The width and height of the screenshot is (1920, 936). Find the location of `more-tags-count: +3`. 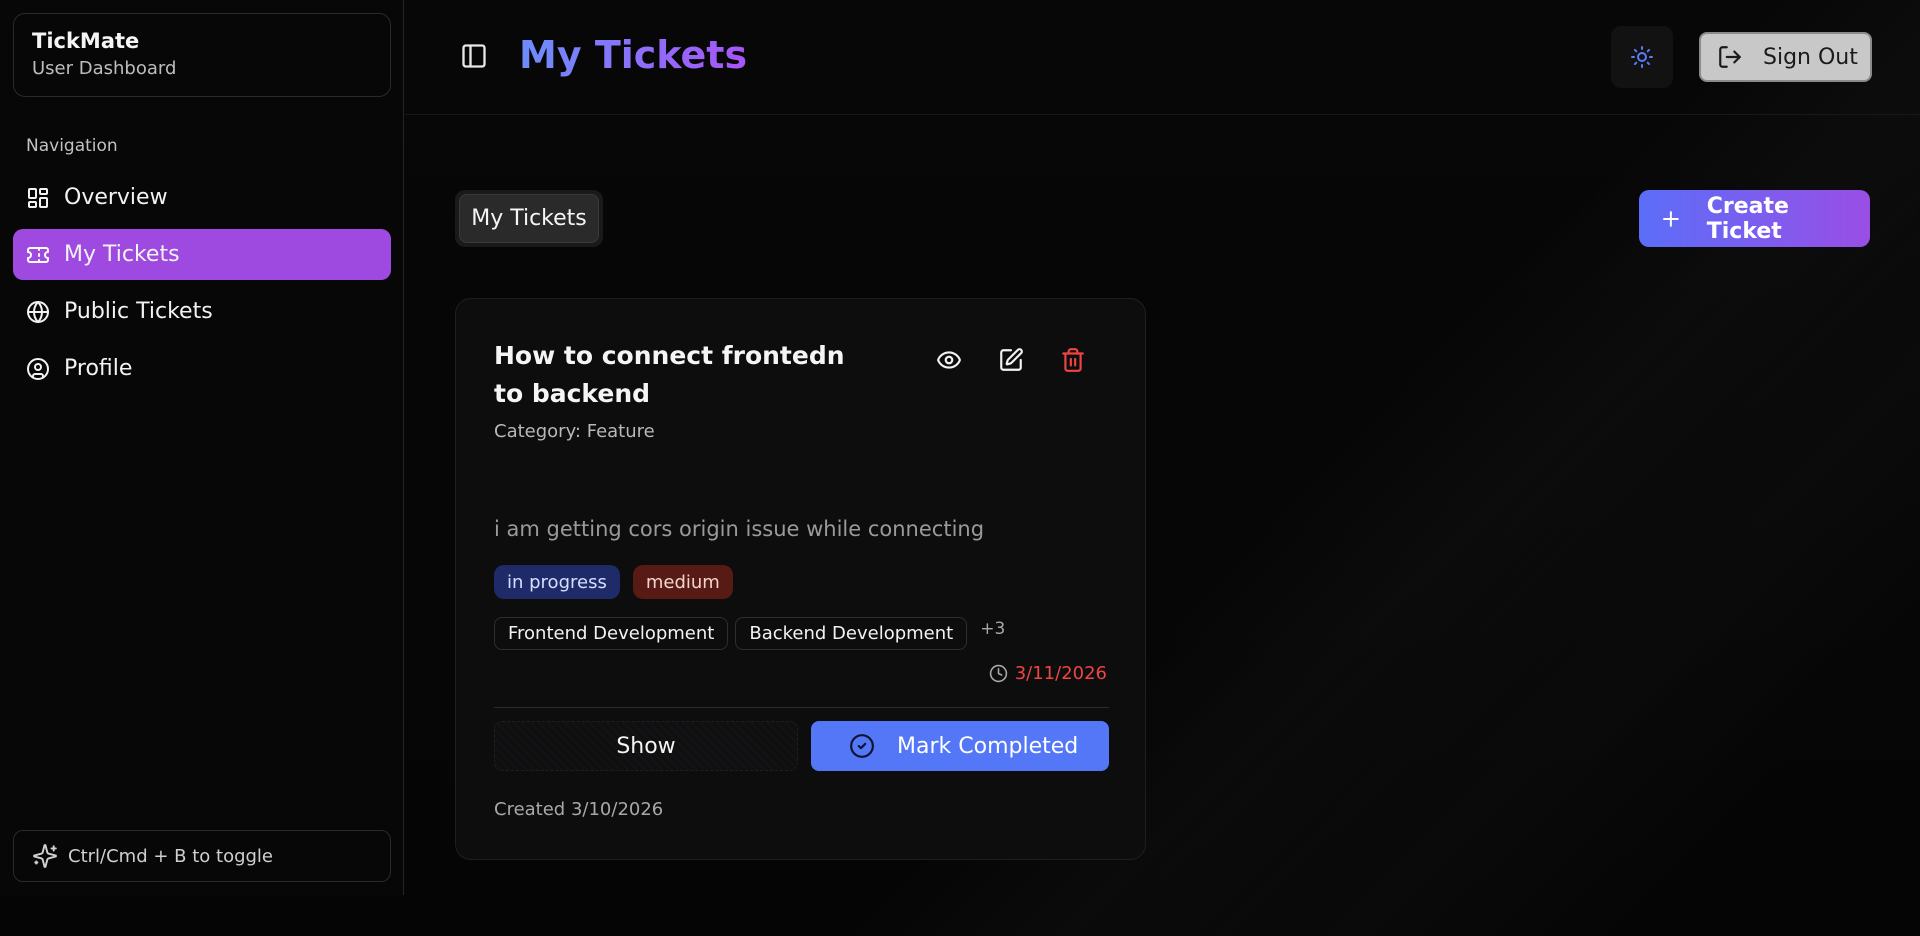

more-tags-count: +3 is located at coordinates (993, 629).